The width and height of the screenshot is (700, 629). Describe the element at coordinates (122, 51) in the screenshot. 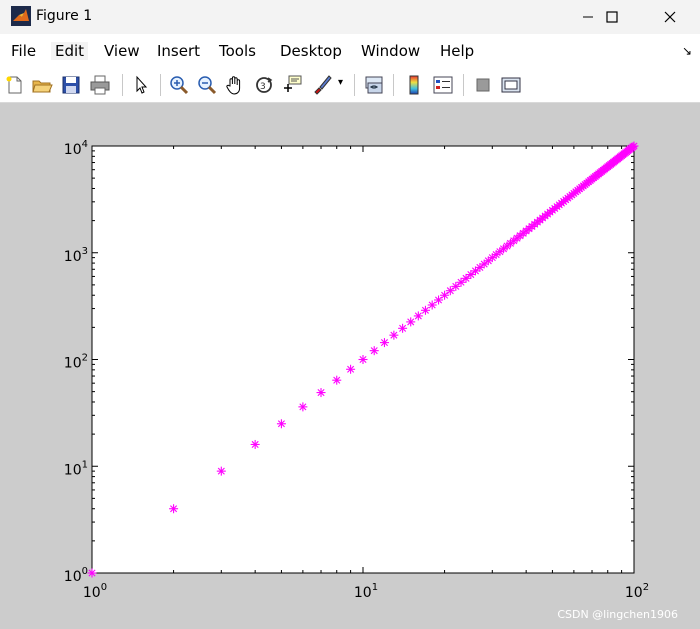

I see `menu-view: View` at that location.